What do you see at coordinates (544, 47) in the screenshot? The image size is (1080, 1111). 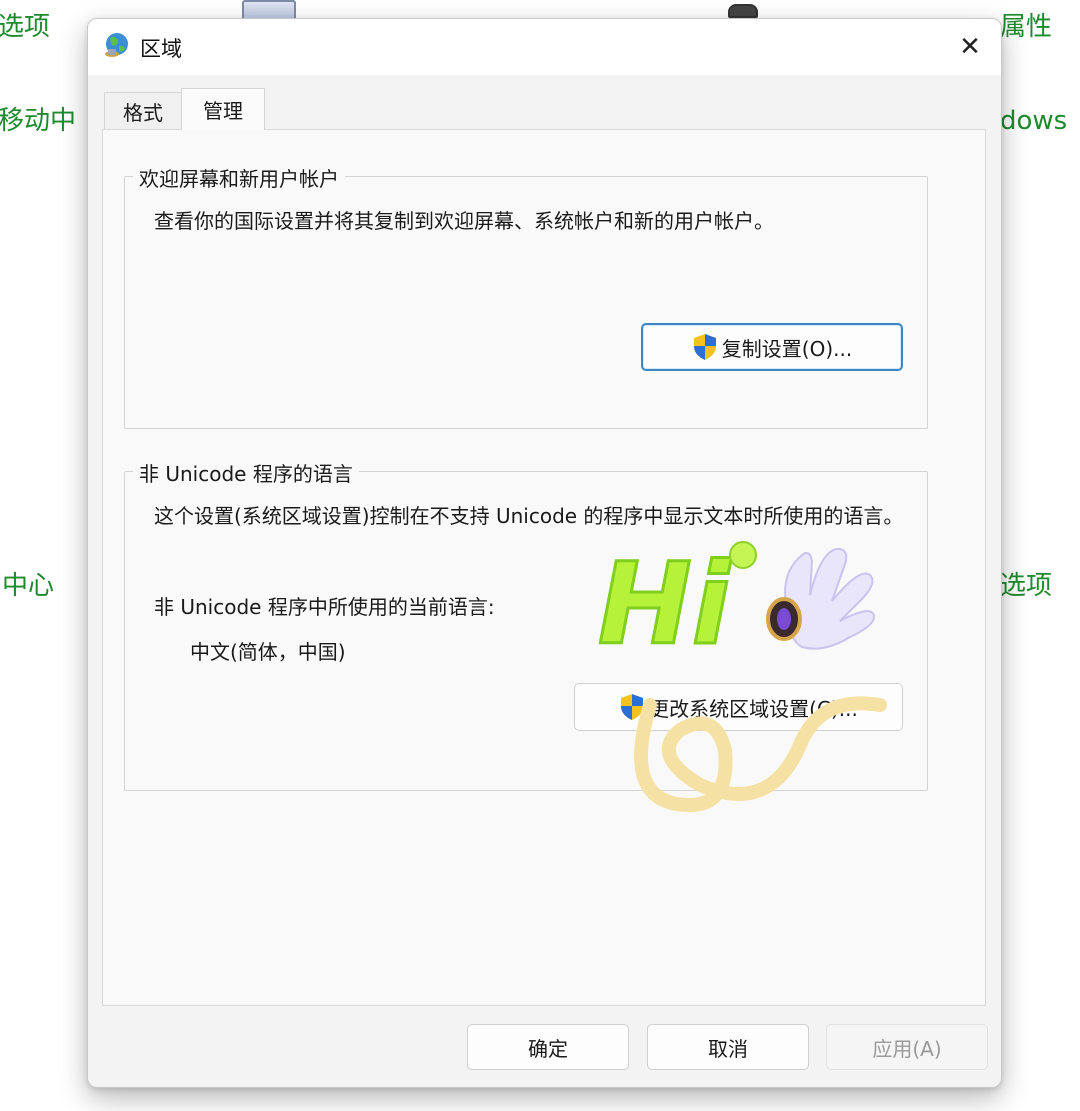 I see `title-bar: 区域 ✕` at bounding box center [544, 47].